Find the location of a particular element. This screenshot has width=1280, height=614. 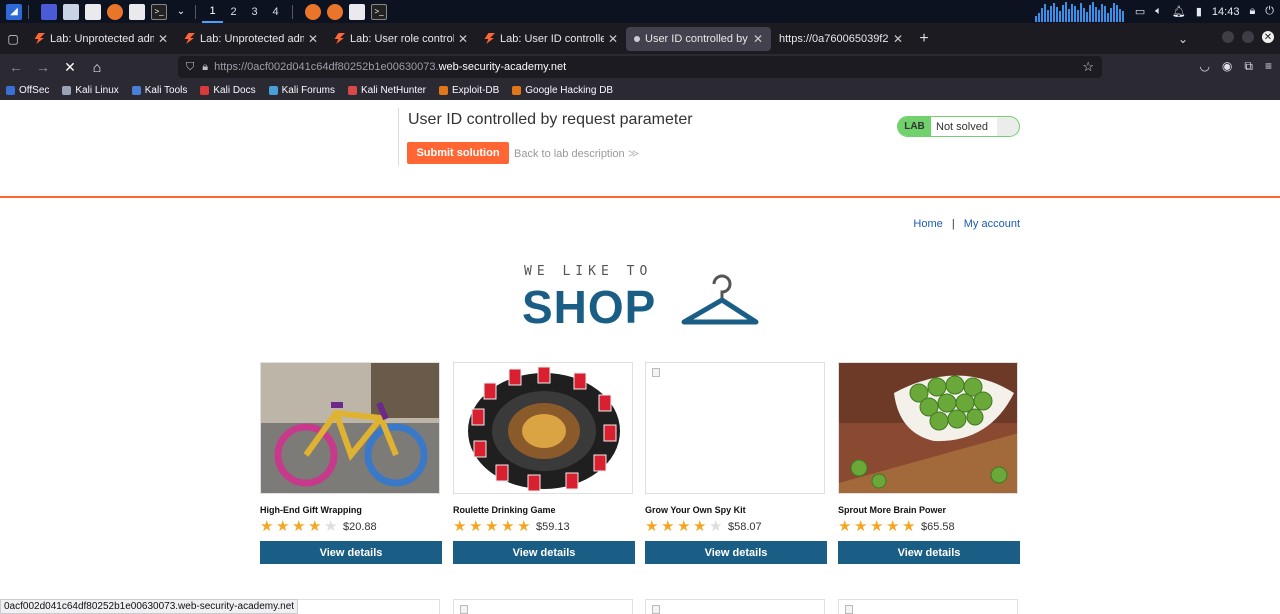

tab-overview-icon: ▢ is located at coordinates (13, 39).